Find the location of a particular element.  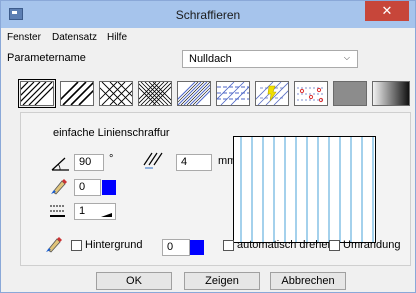

blue-dashed-hatch-icon is located at coordinates (233, 93).